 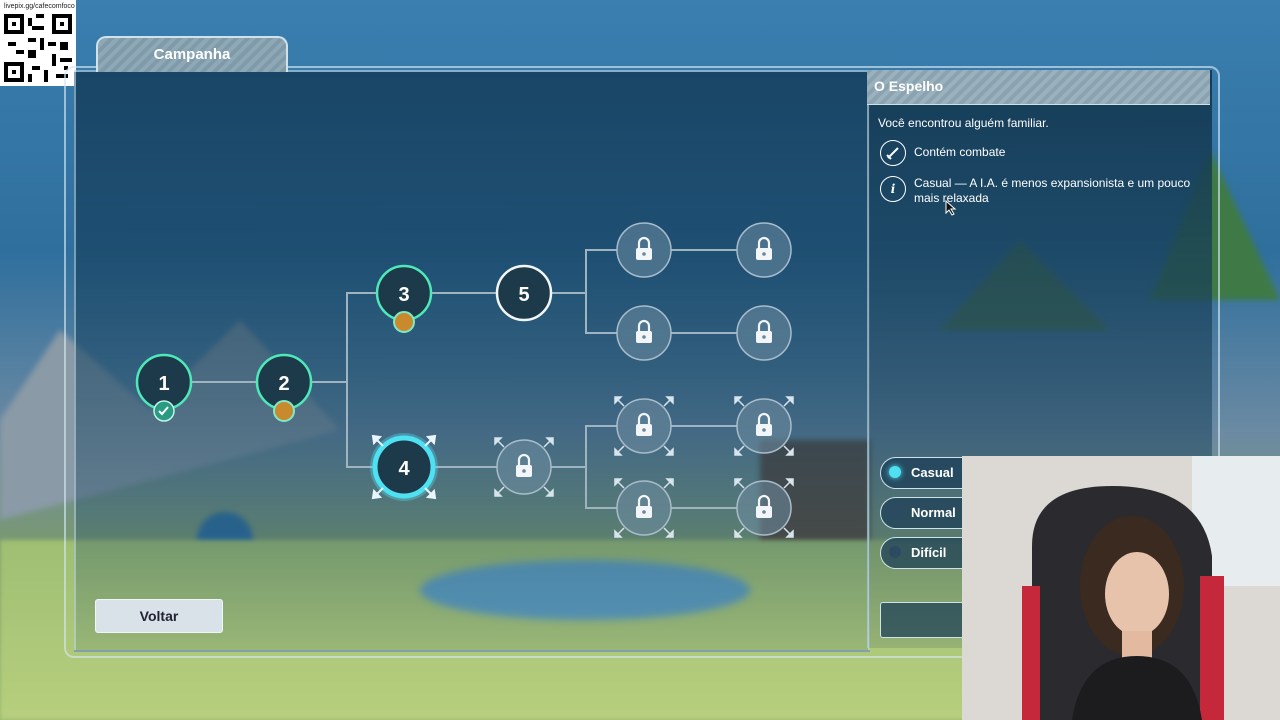 I want to click on info-icon: i, so click(x=893, y=189).